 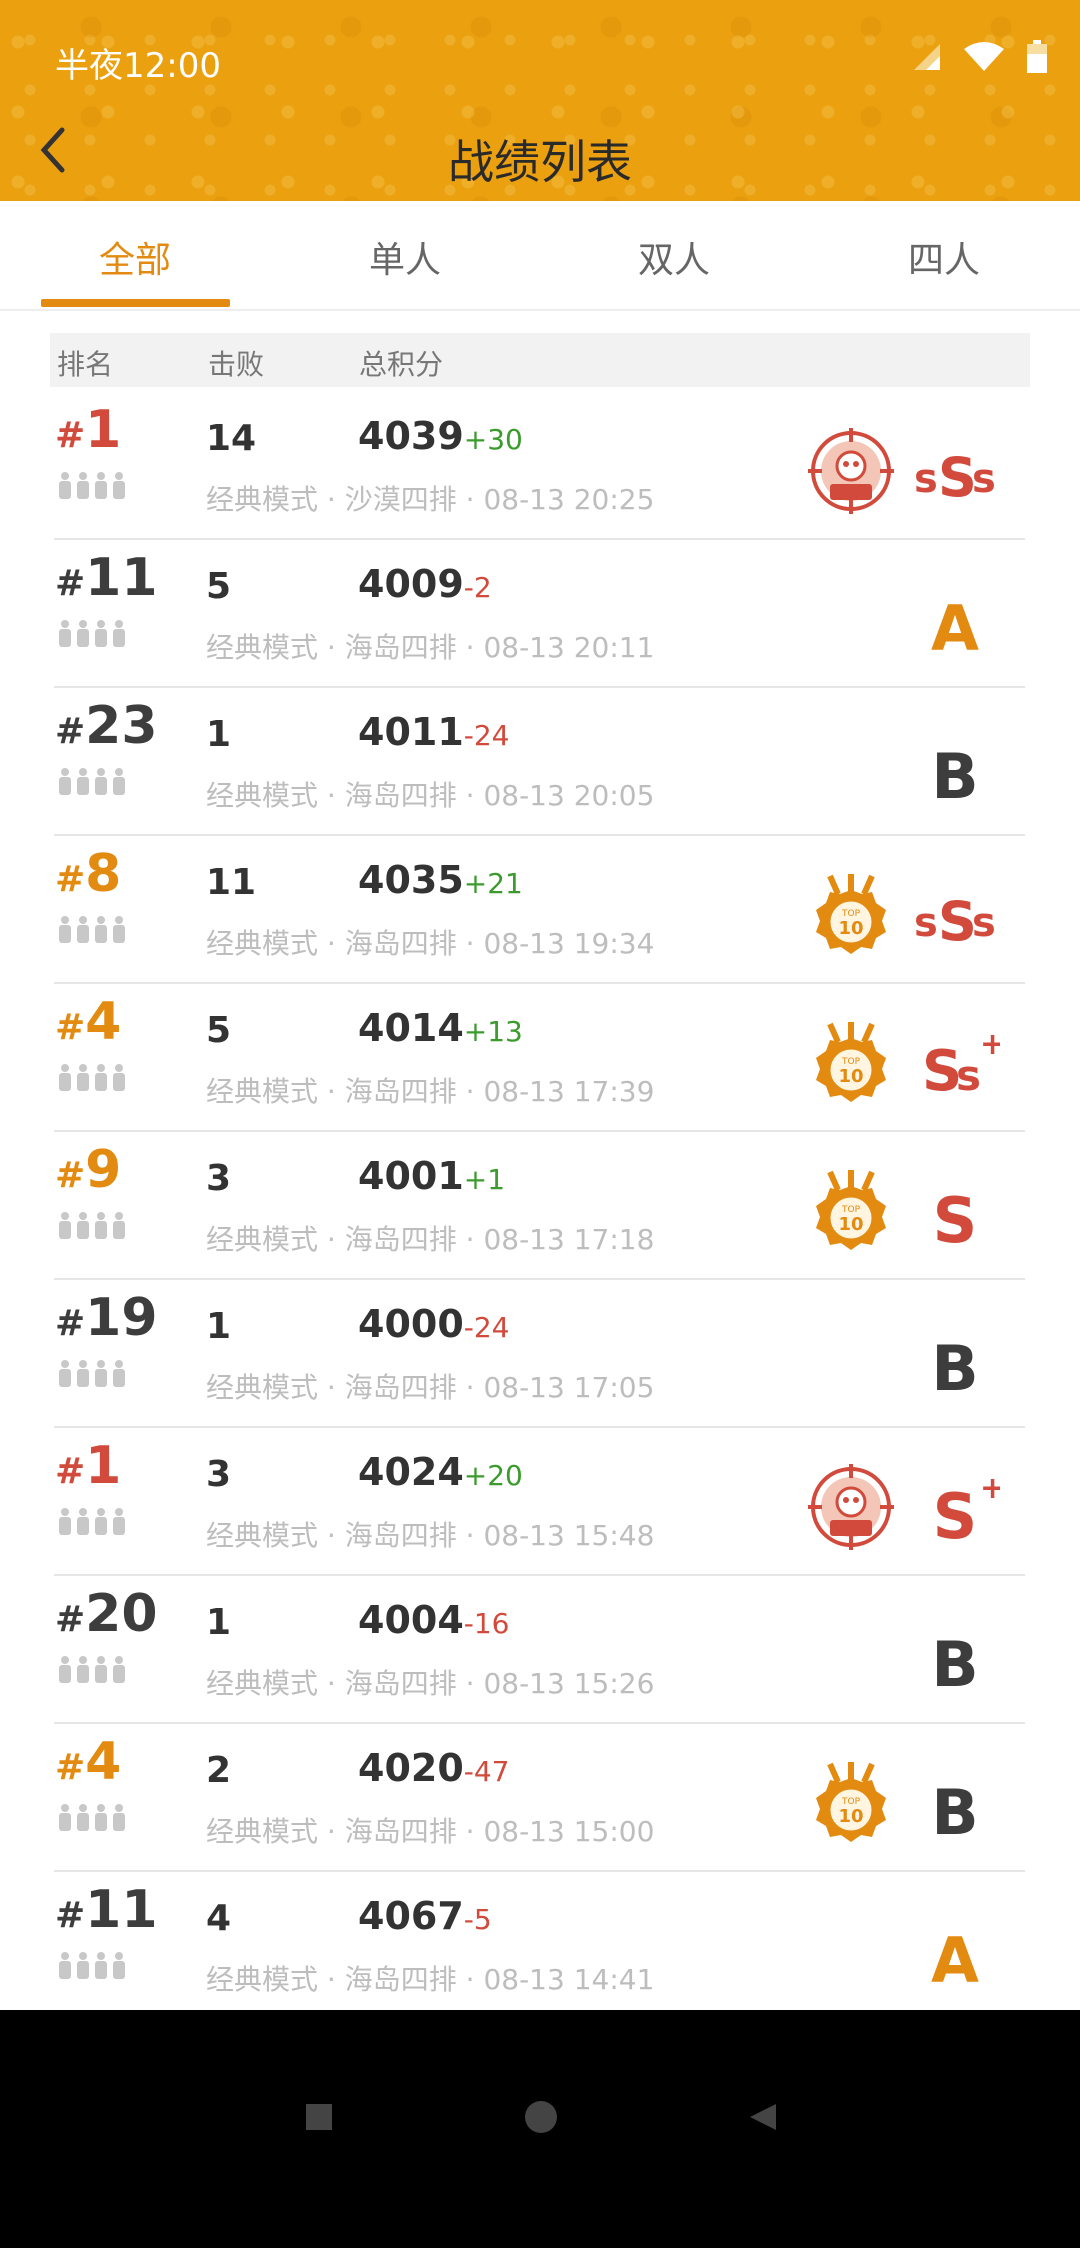 I want to click on match-row: #11 4 4067-5 经典模式 · 海岛四排 · 08-13 14:41 A, so click(x=540, y=1946).